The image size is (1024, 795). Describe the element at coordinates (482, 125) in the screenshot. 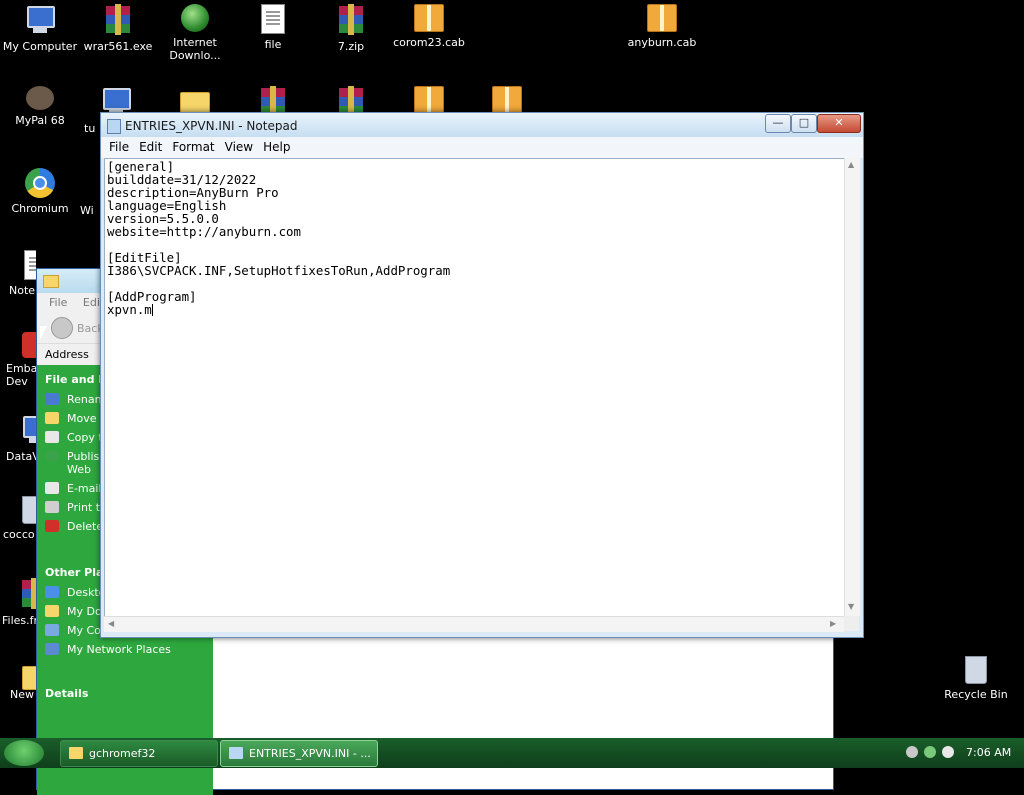

I see `notepad-titlebar: ENTRIES_XPVN.INI - Notepad — □ ✕` at that location.